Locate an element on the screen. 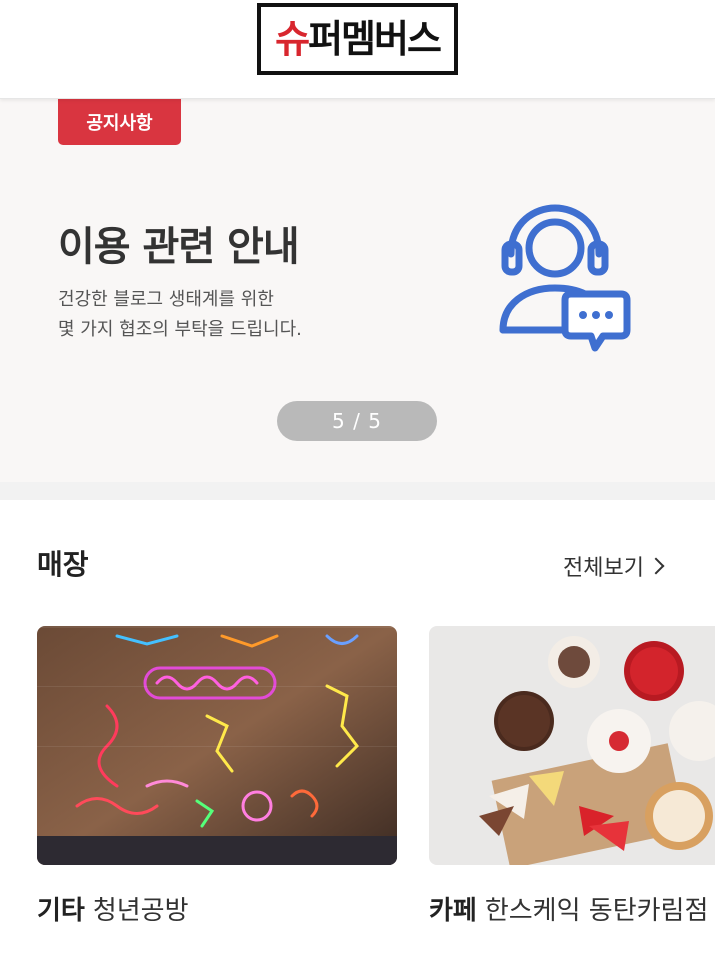  app-header: 슈퍼멤버스 is located at coordinates (357, 49).